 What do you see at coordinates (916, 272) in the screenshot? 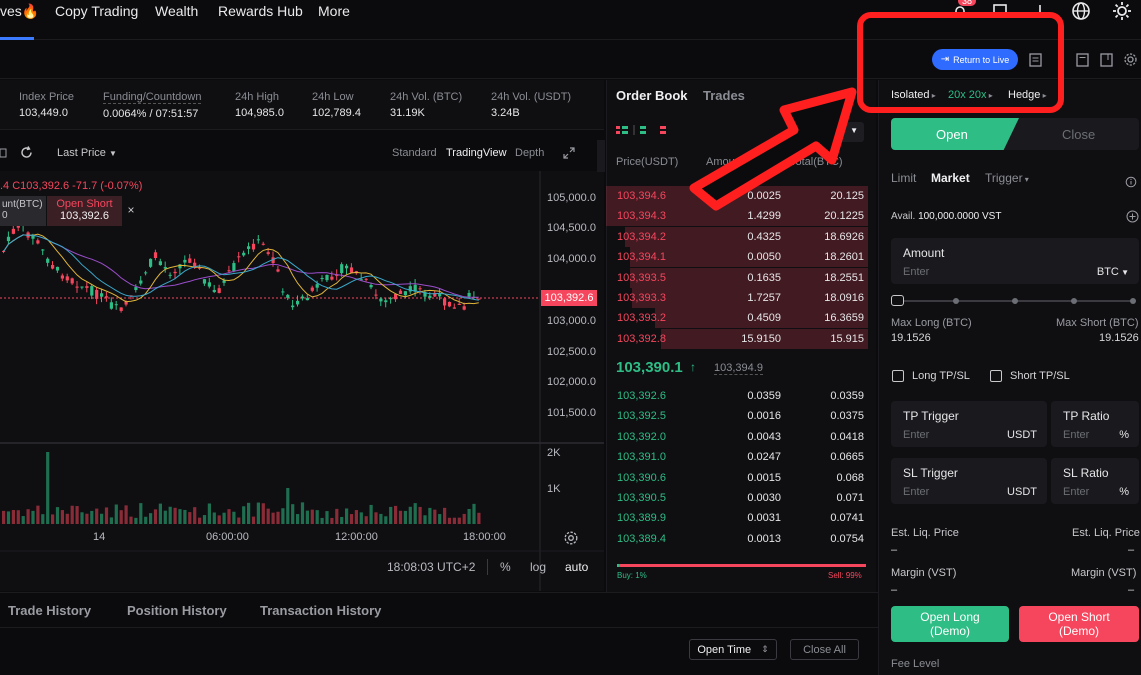
I see `amount-input: Enter` at bounding box center [916, 272].